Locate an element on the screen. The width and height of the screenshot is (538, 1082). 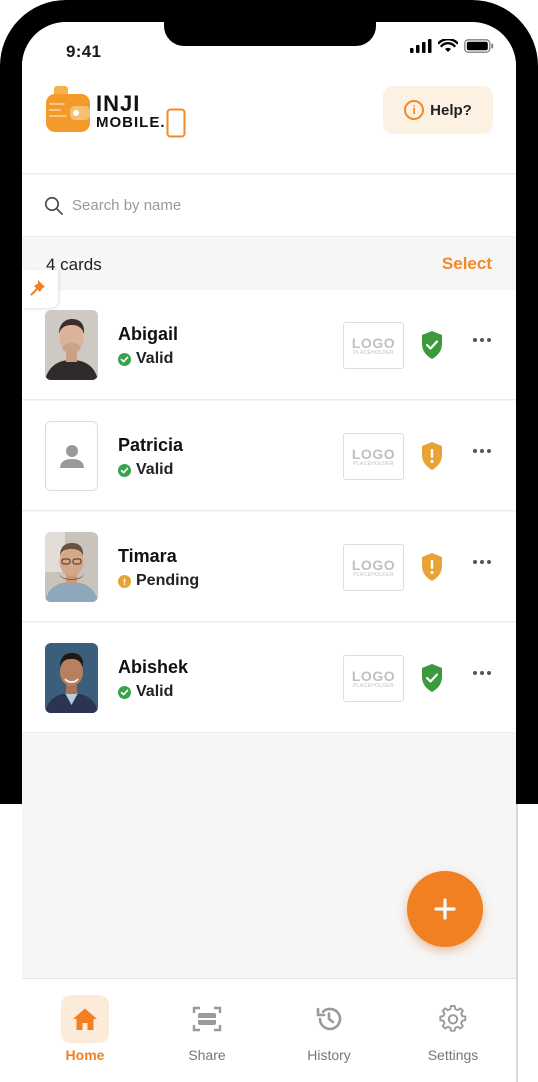
pin-icon is located at coordinates (37, 288).